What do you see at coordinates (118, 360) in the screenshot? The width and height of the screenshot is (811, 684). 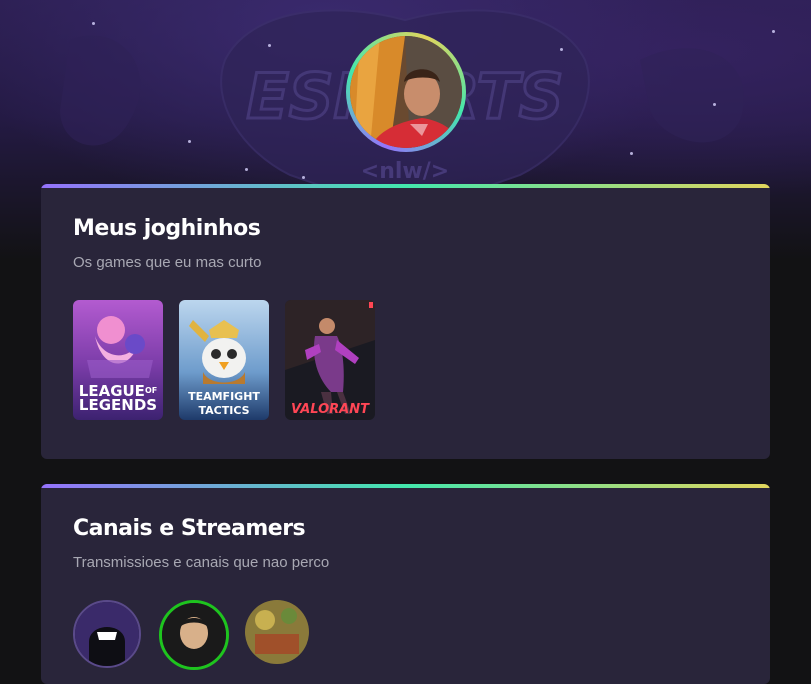 I see `game-league-of-legends: LEAGUEOF LEGENDS` at bounding box center [118, 360].